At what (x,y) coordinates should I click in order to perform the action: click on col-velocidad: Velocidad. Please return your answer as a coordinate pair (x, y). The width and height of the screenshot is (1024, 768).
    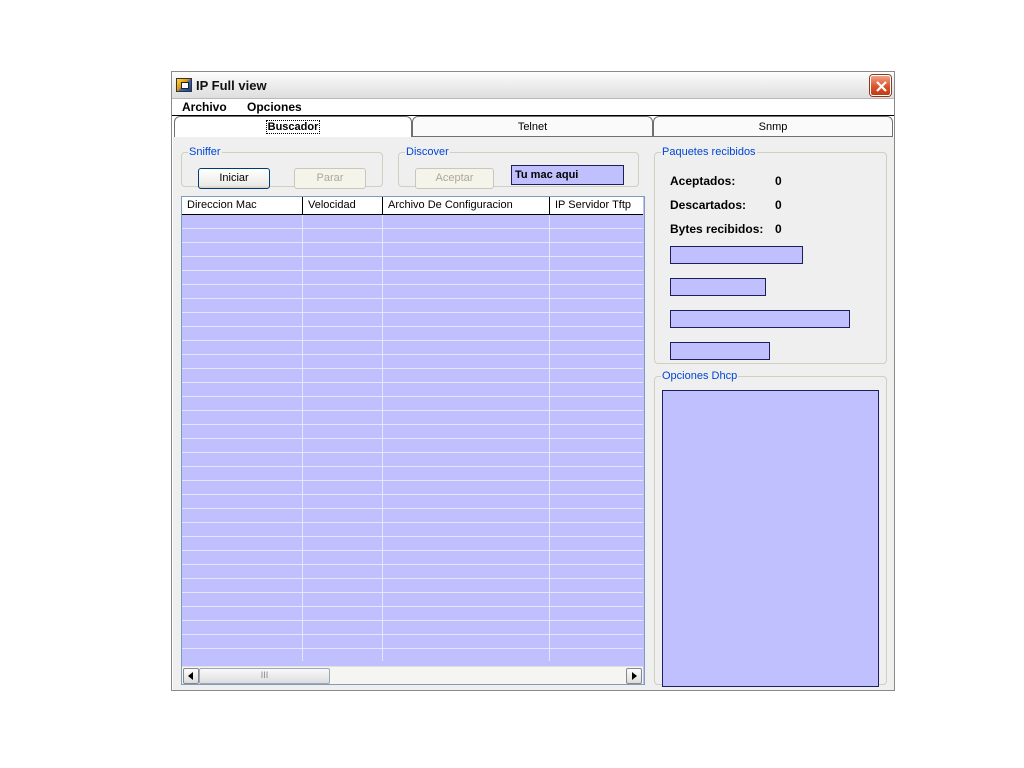
    Looking at the image, I should click on (343, 205).